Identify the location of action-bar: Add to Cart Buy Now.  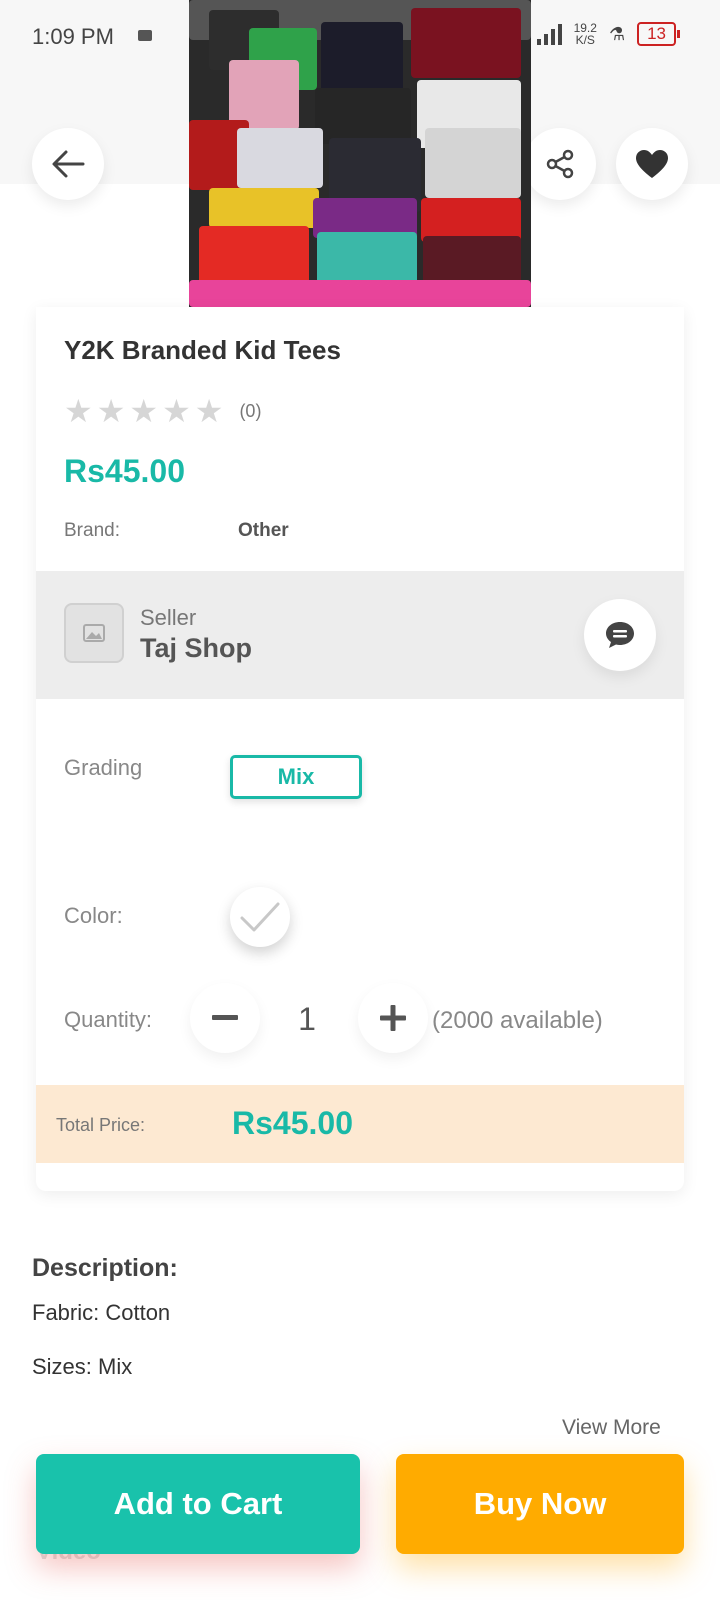
(360, 1518).